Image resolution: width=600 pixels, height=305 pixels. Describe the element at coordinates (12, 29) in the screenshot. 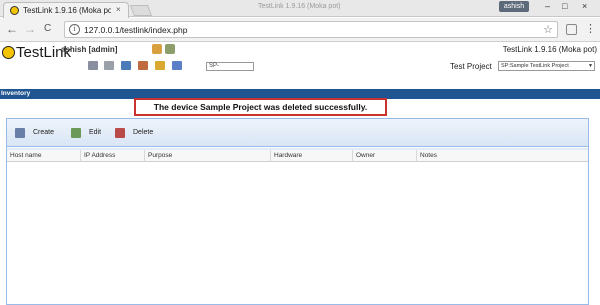

I see `back-icon: ←` at that location.